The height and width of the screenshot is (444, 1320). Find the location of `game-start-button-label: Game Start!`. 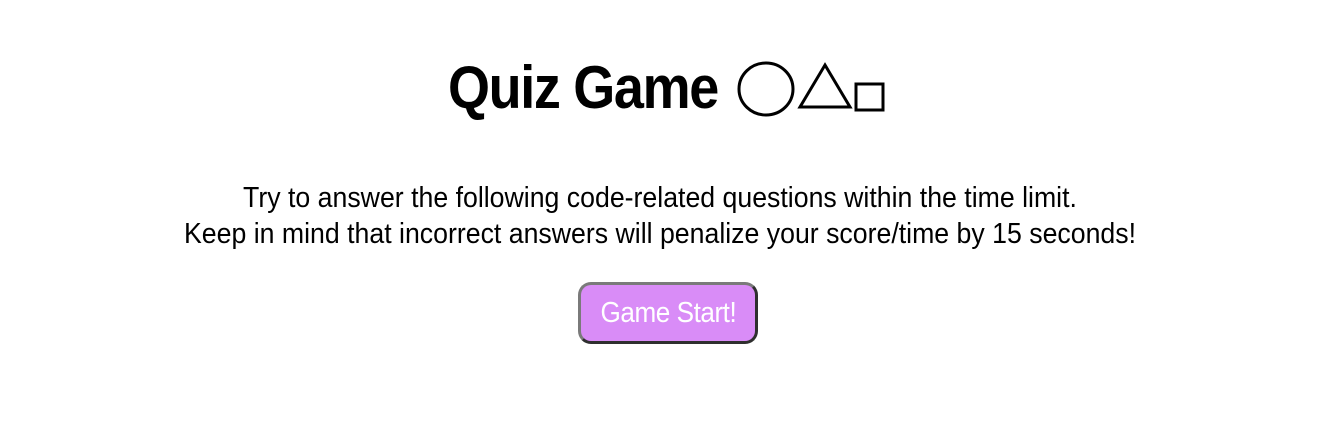

game-start-button-label: Game Start! is located at coordinates (668, 312).